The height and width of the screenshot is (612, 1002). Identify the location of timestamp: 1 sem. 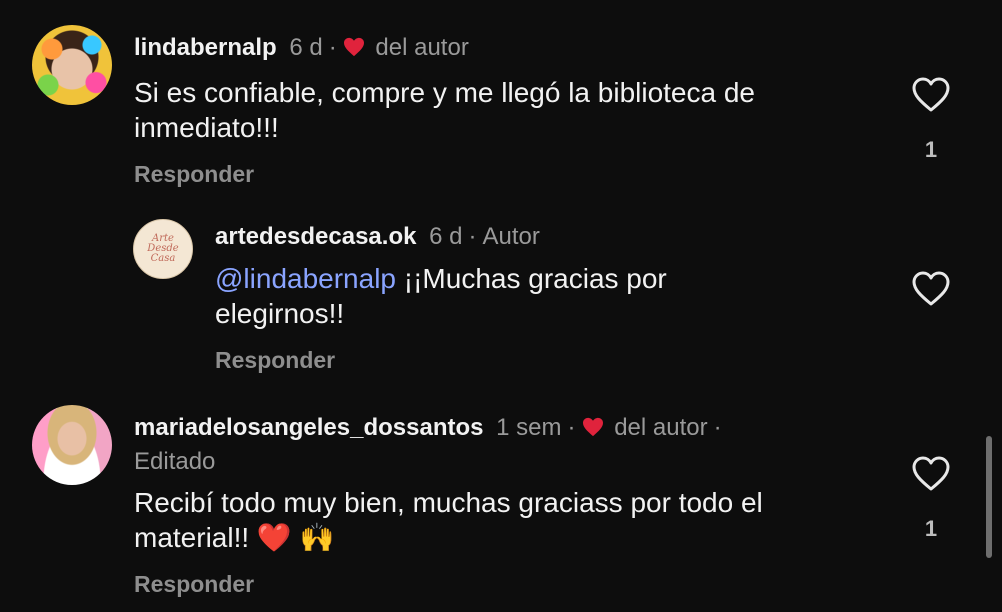
(529, 427).